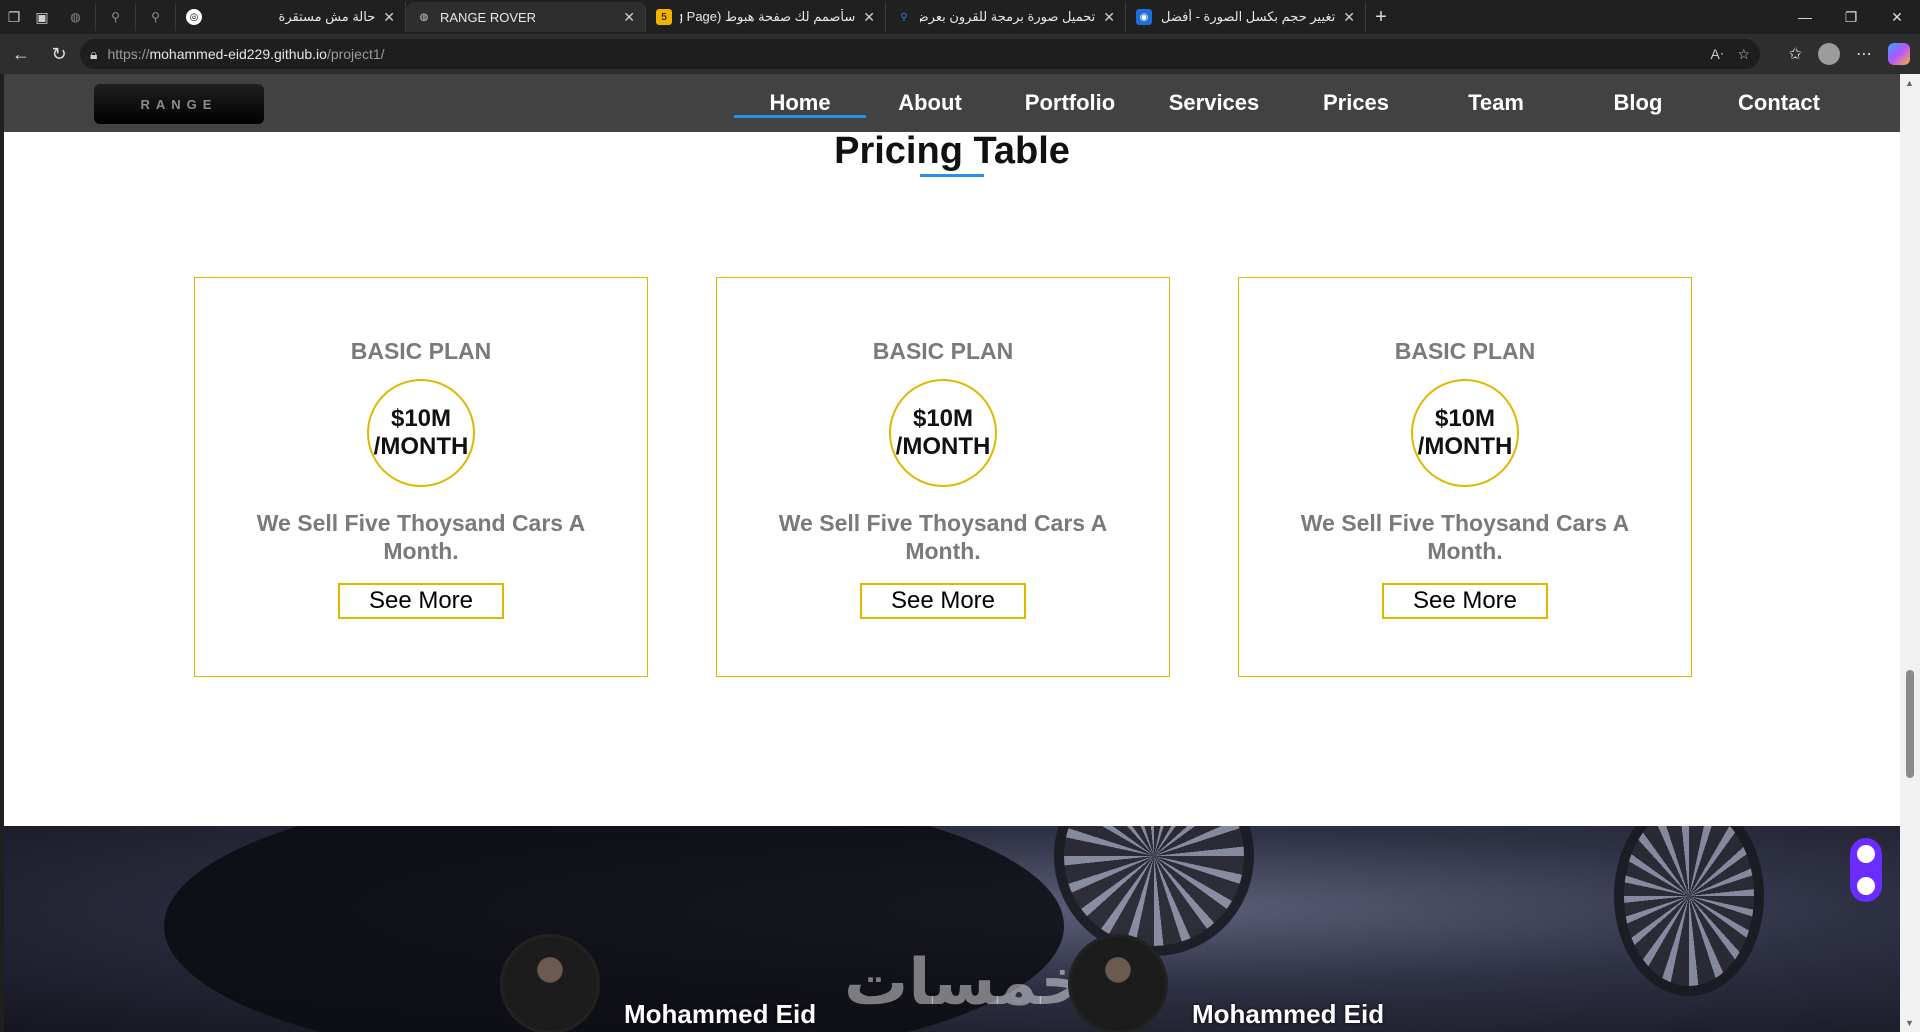 The width and height of the screenshot is (1920, 1032). I want to click on copilot-icon, so click(1899, 54).